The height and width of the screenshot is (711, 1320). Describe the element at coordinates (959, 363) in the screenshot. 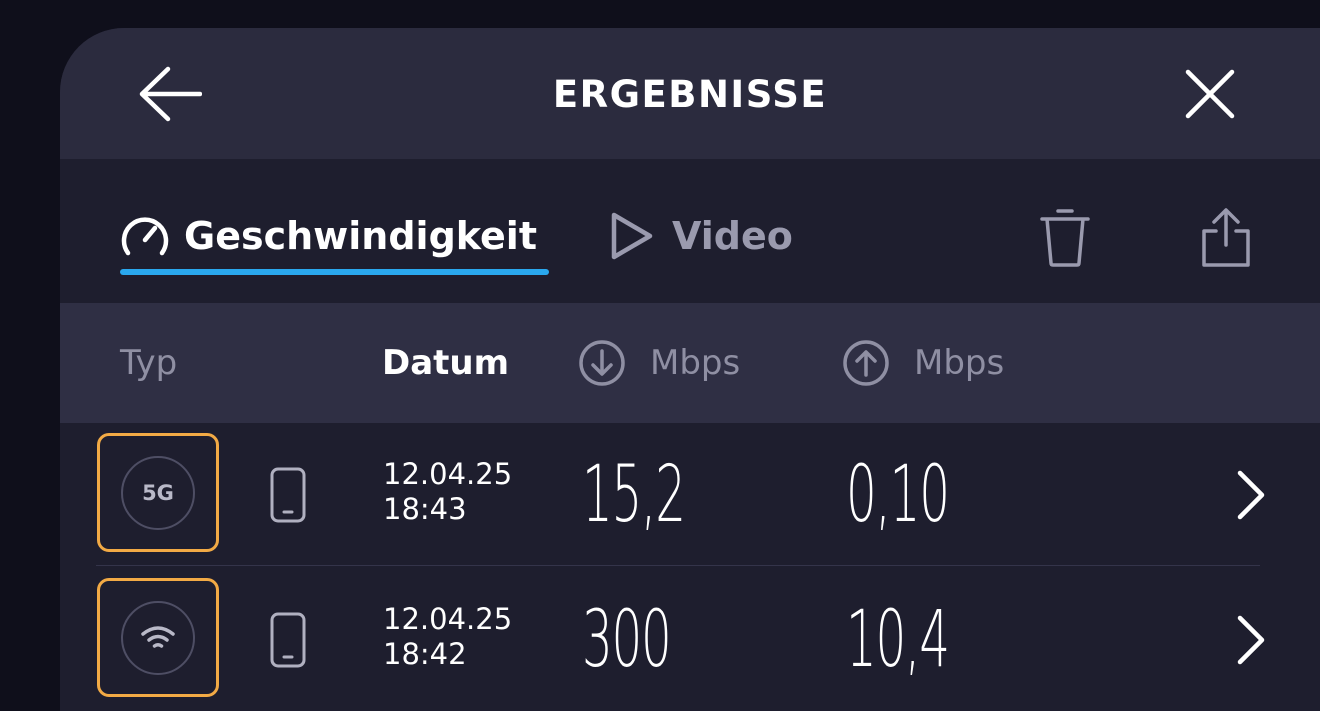

I see `column-upload-label: Mbps` at that location.